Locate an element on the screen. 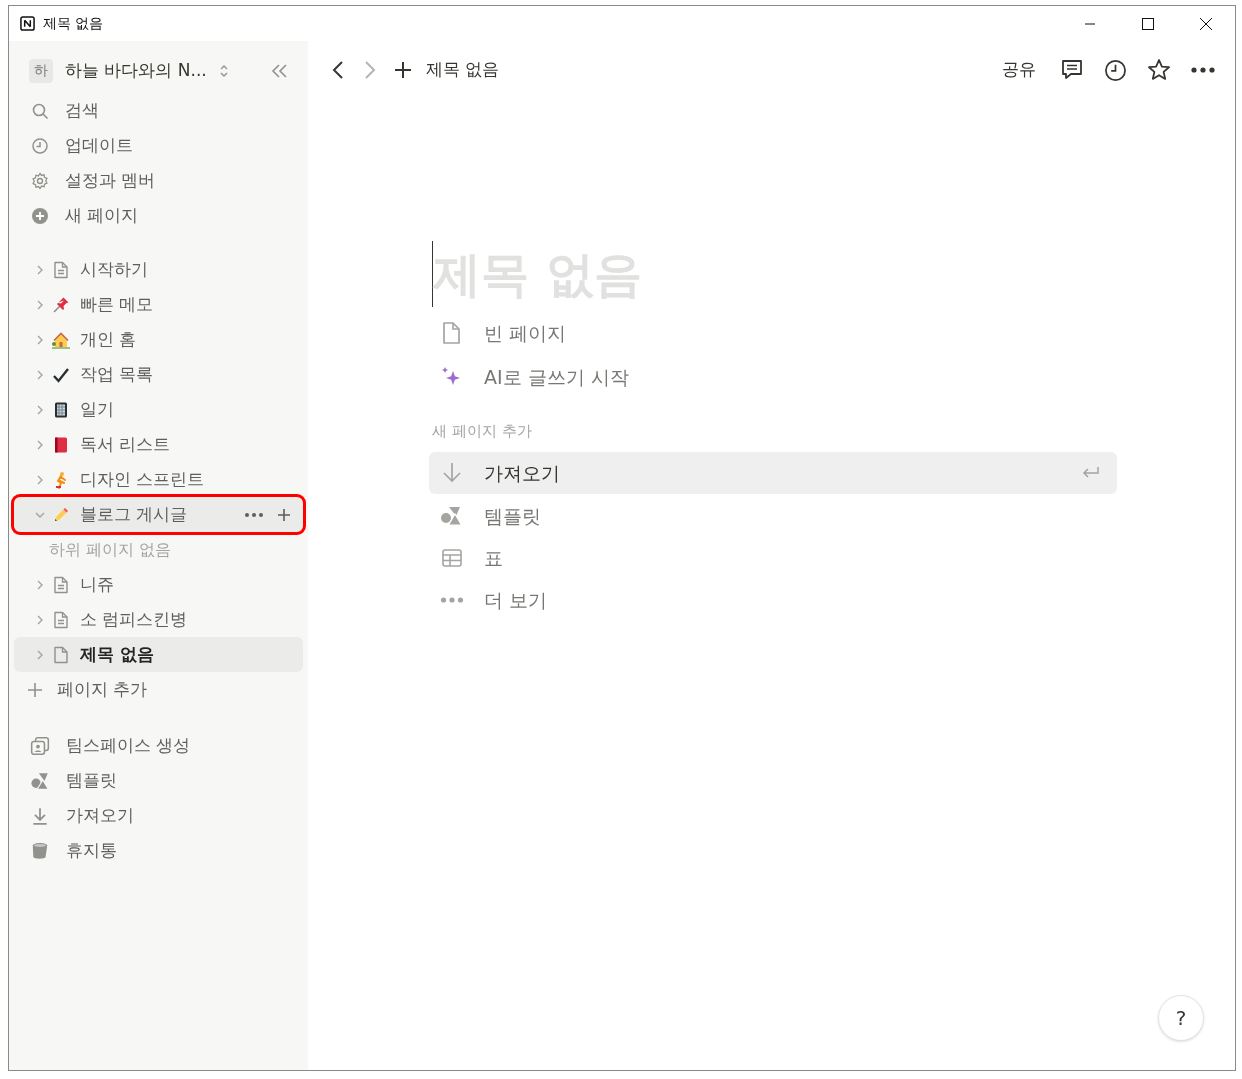 The height and width of the screenshot is (1079, 1242). minimize-icon is located at coordinates (1090, 23).